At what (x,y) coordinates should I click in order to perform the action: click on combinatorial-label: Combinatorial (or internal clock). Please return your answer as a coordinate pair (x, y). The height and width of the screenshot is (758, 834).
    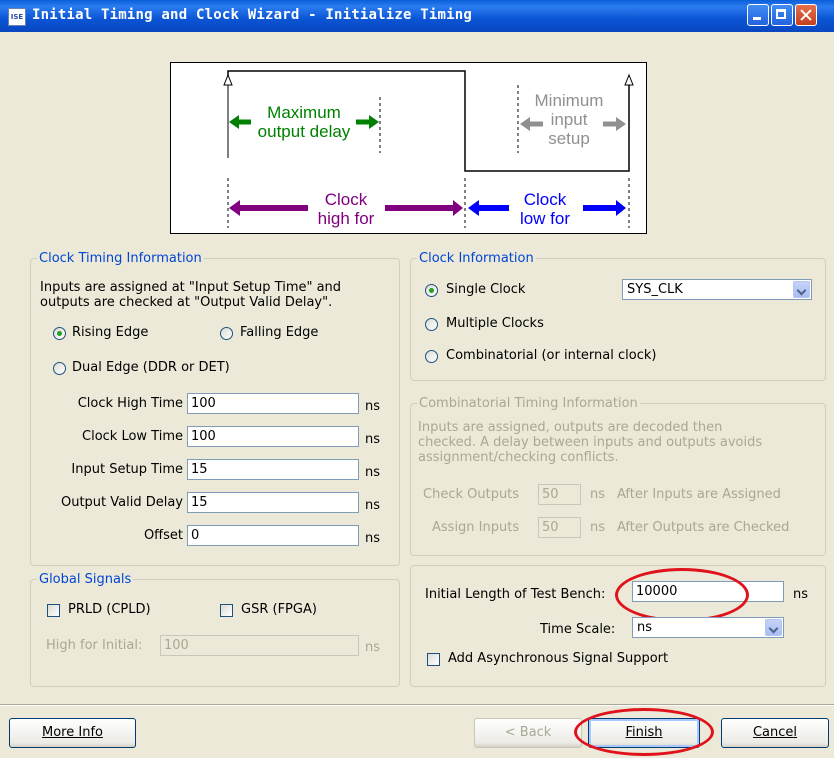
    Looking at the image, I should click on (551, 355).